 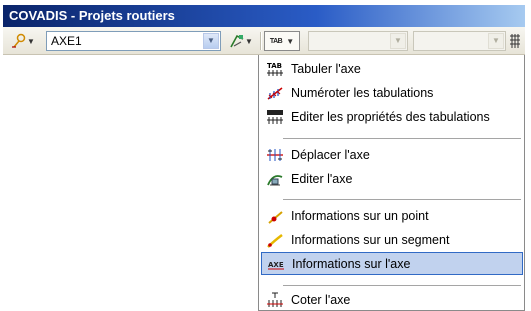 What do you see at coordinates (211, 41) in the screenshot?
I see `axis-combo-dropdown: ▼` at bounding box center [211, 41].